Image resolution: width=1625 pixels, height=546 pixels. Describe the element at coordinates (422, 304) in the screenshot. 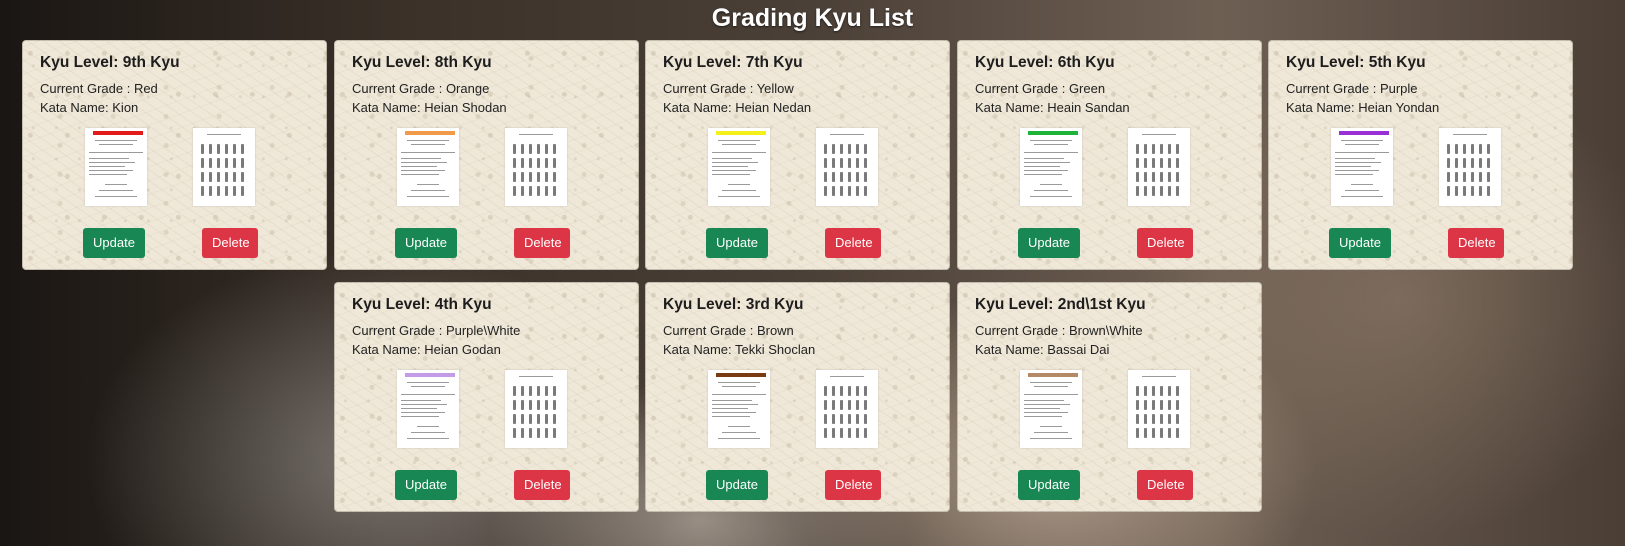

I see `kyu-level-title: Kyu Level: 4th Kyu` at that location.